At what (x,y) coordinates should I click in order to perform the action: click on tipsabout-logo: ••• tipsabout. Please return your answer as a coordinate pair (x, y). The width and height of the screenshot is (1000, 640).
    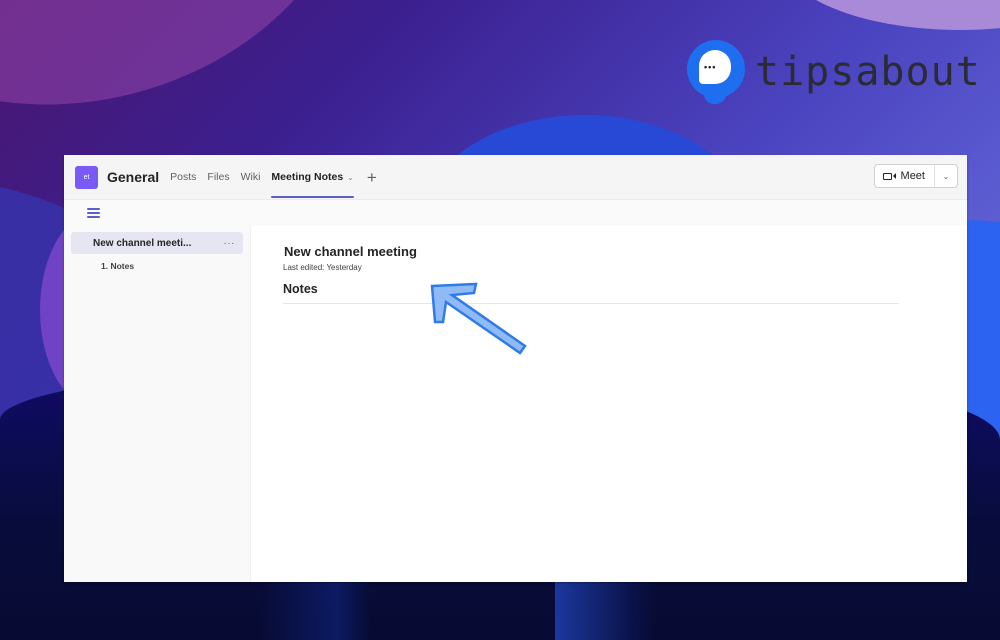
    Looking at the image, I should click on (834, 72).